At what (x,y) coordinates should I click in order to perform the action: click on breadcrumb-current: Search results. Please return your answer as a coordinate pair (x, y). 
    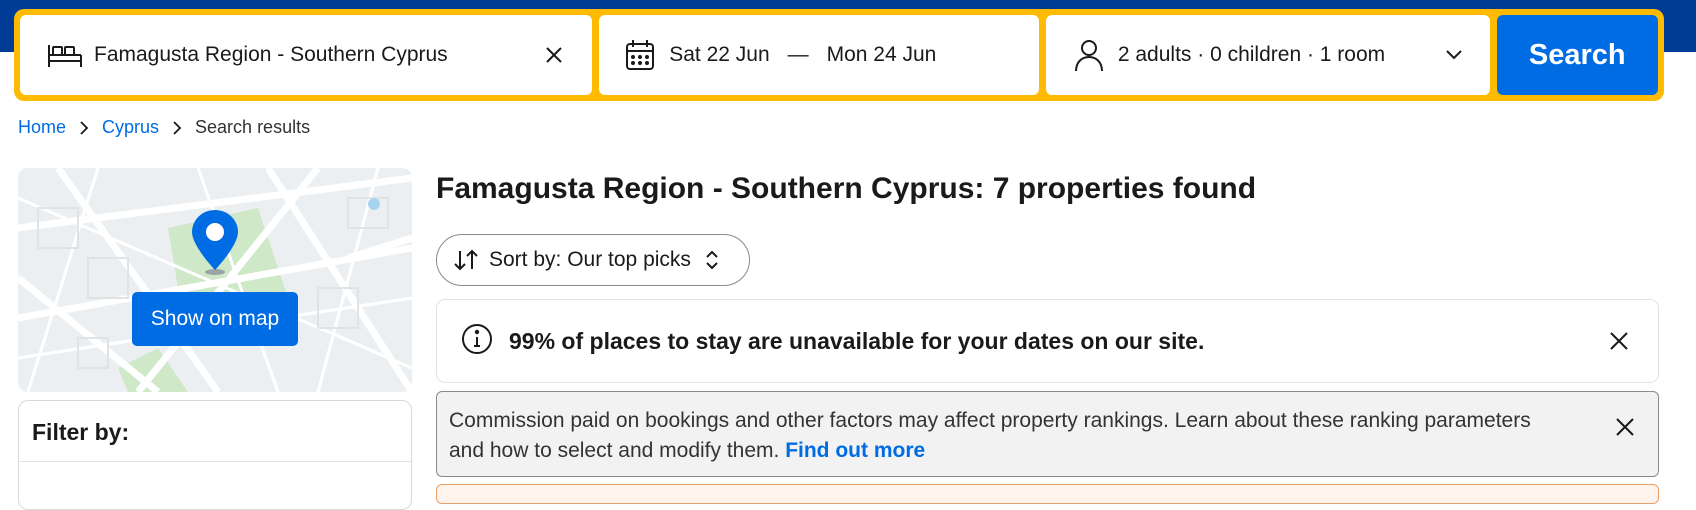
    Looking at the image, I should click on (253, 127).